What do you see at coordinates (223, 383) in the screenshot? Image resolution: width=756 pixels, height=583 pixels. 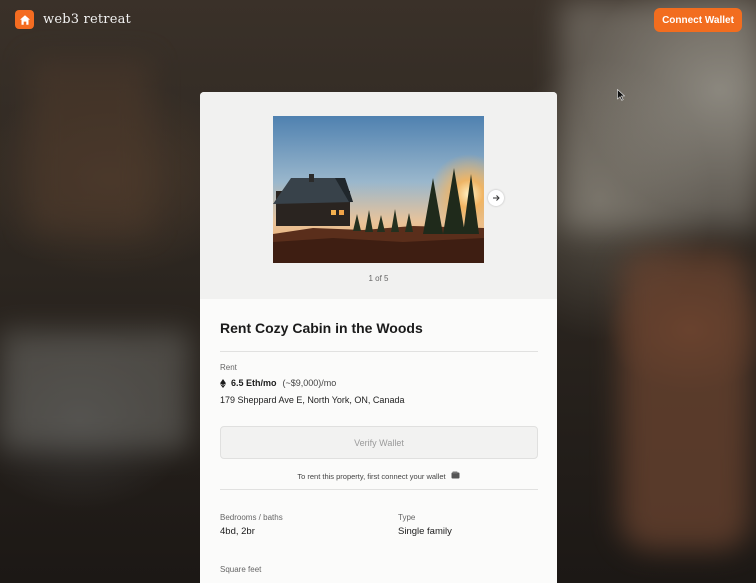 I see `ethereum-icon` at bounding box center [223, 383].